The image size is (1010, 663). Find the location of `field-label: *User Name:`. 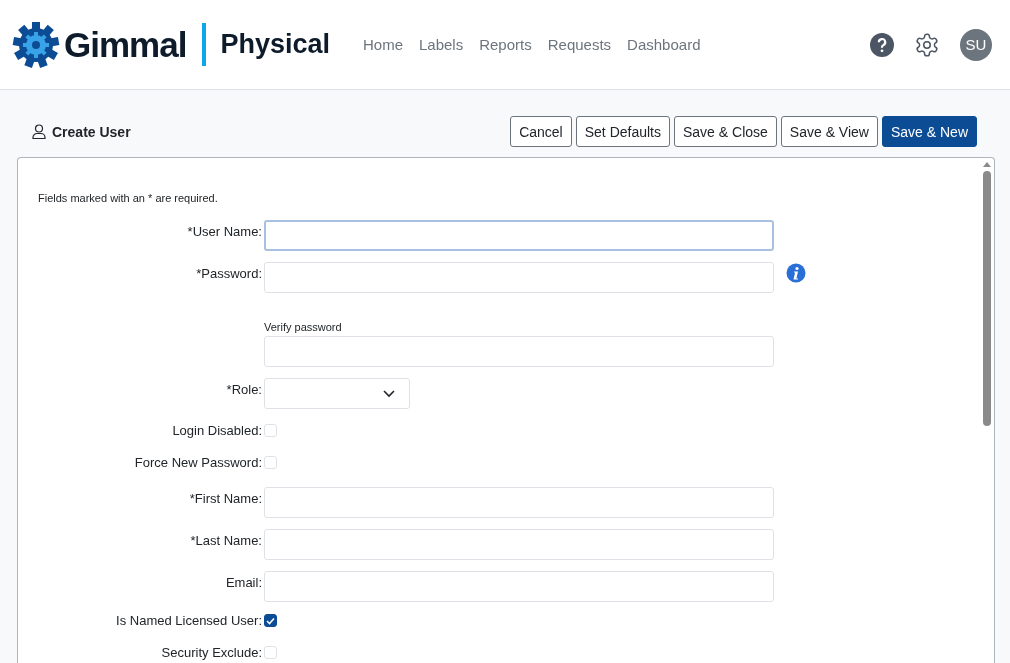

field-label: *User Name: is located at coordinates (224, 231).